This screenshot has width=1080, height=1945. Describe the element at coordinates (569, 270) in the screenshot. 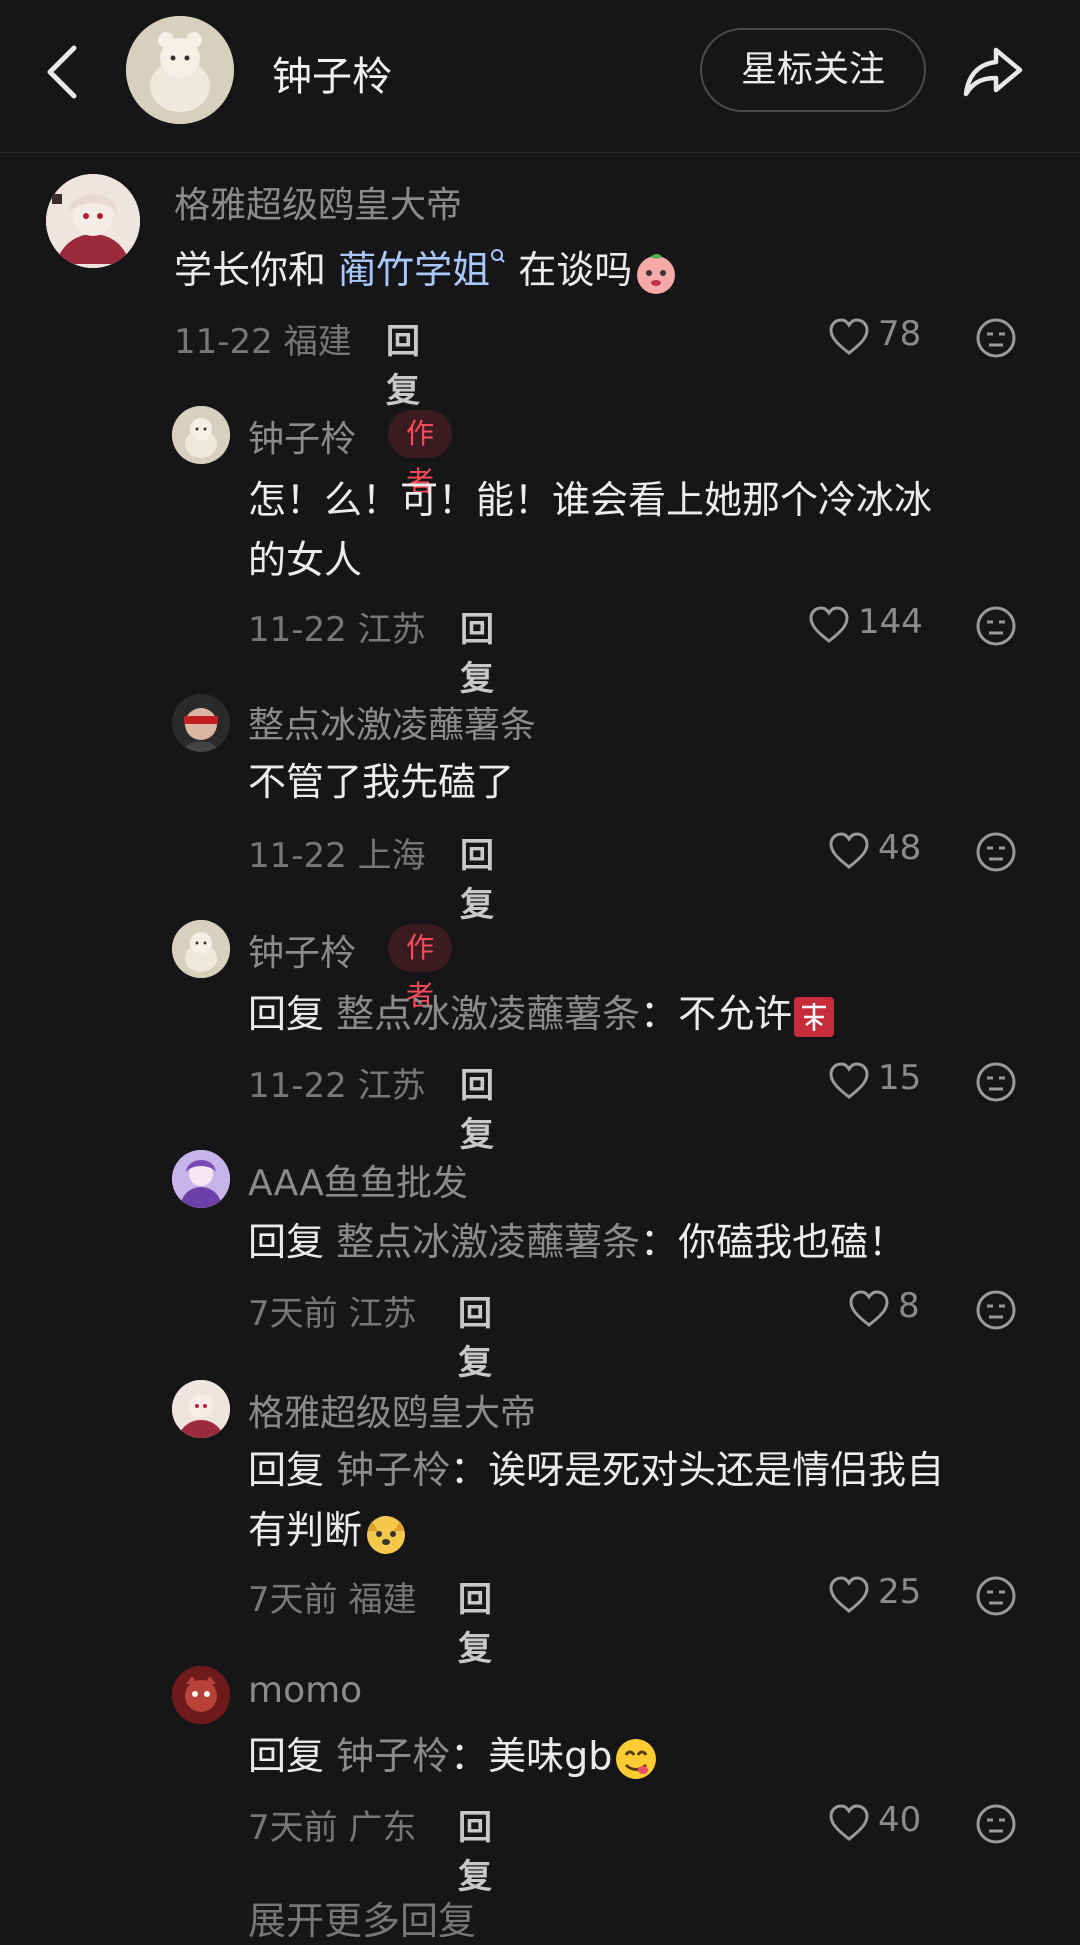

I see `comment-text-part: 在谈吗` at that location.